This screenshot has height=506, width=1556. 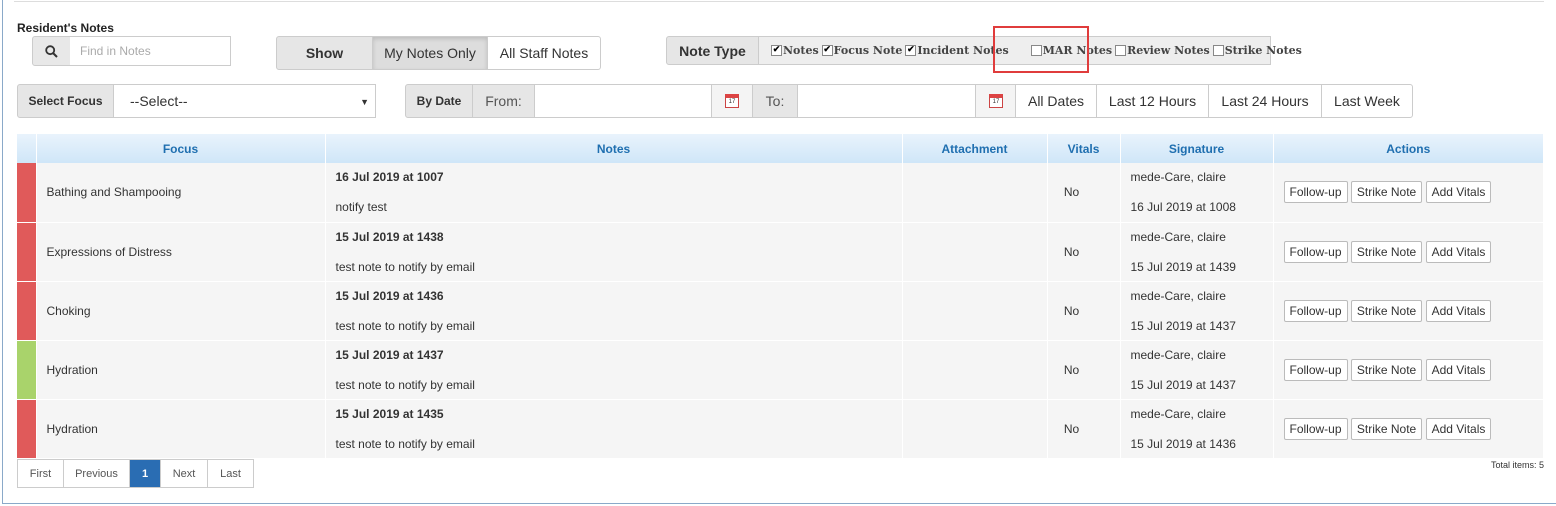 What do you see at coordinates (1265, 101) in the screenshot?
I see `last-24-hours-button: Last 24 Hours` at bounding box center [1265, 101].